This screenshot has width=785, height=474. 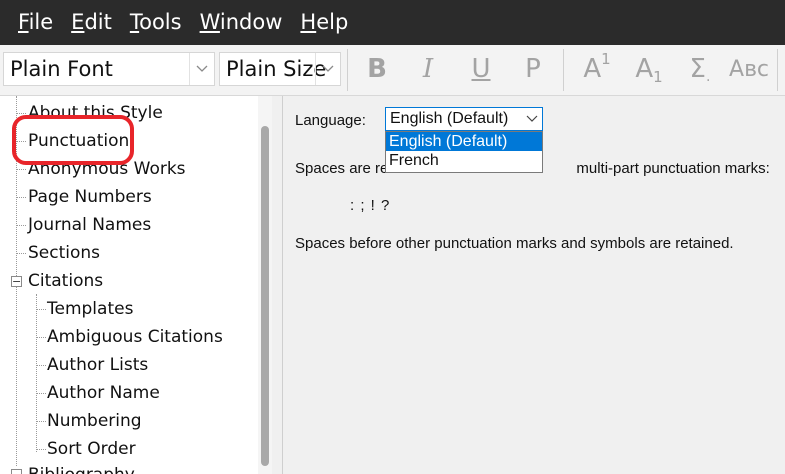 What do you see at coordinates (464, 141) in the screenshot?
I see `language-option-english: English (Default)` at bounding box center [464, 141].